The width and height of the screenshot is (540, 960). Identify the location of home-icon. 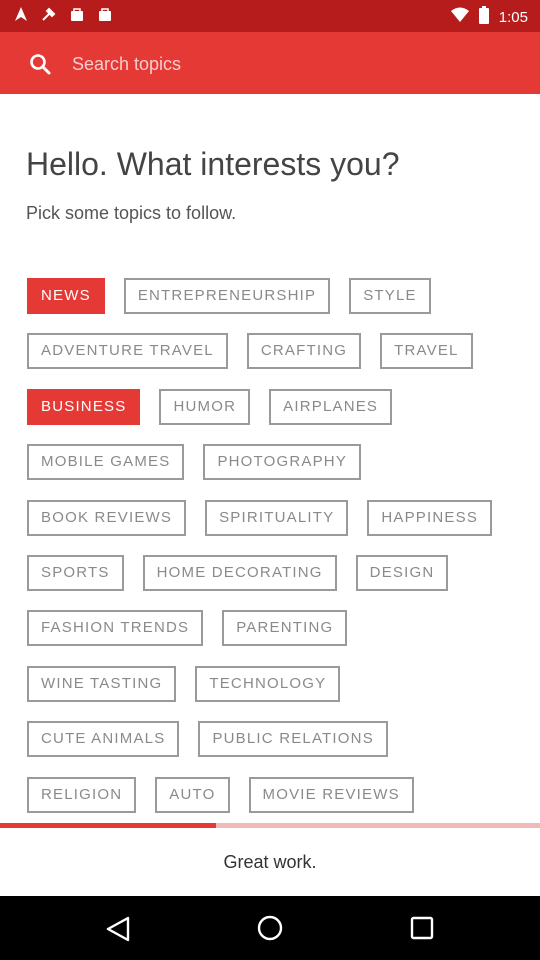
(270, 928).